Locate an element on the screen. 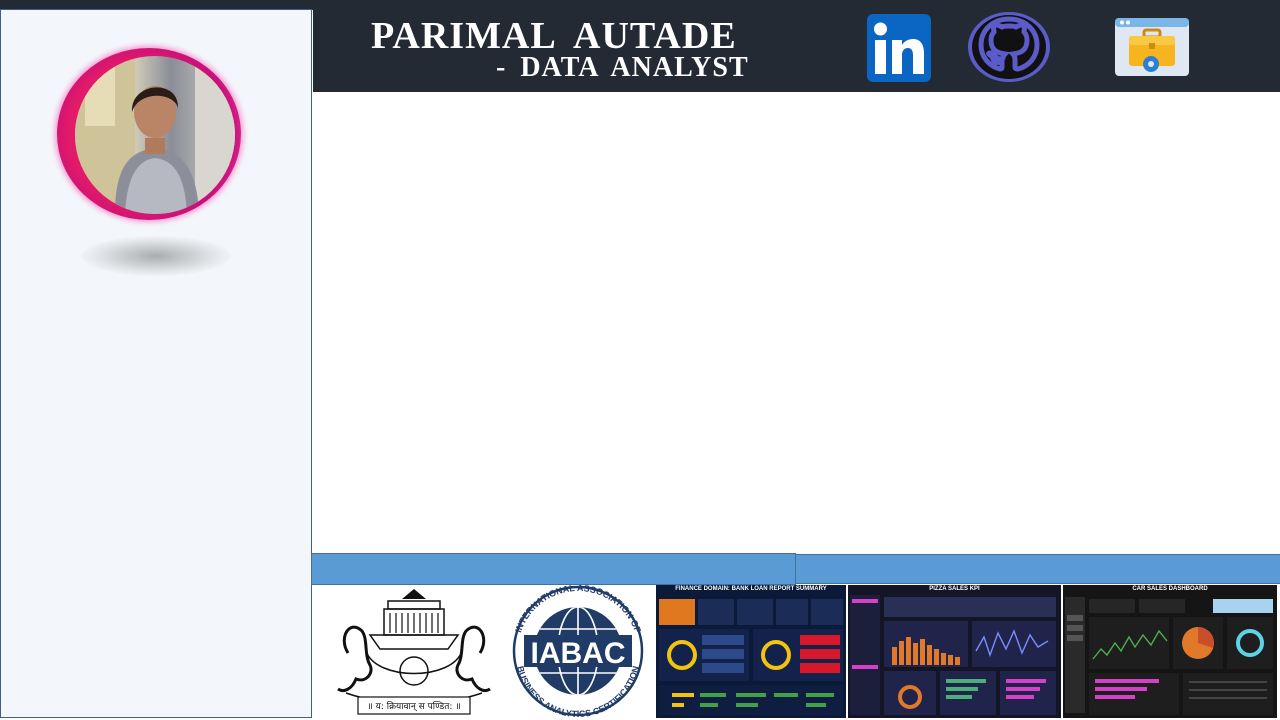  bank-loan-dashboard-thumbnail: FINANCE DOMAIN: BANK LOAN REPORT SUMMARY is located at coordinates (751, 651).